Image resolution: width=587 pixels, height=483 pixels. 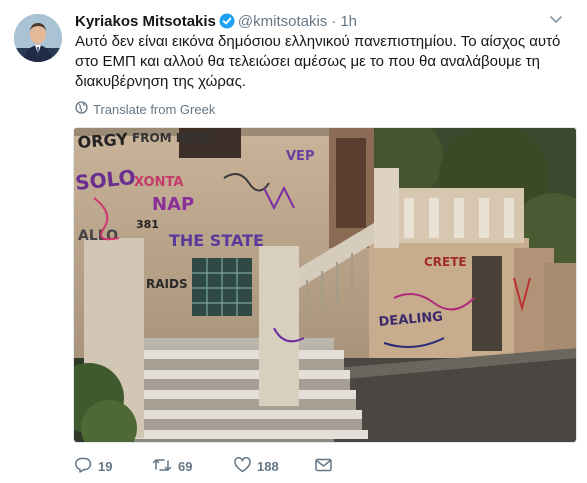 I want to click on reply-icon, so click(x=83, y=466).